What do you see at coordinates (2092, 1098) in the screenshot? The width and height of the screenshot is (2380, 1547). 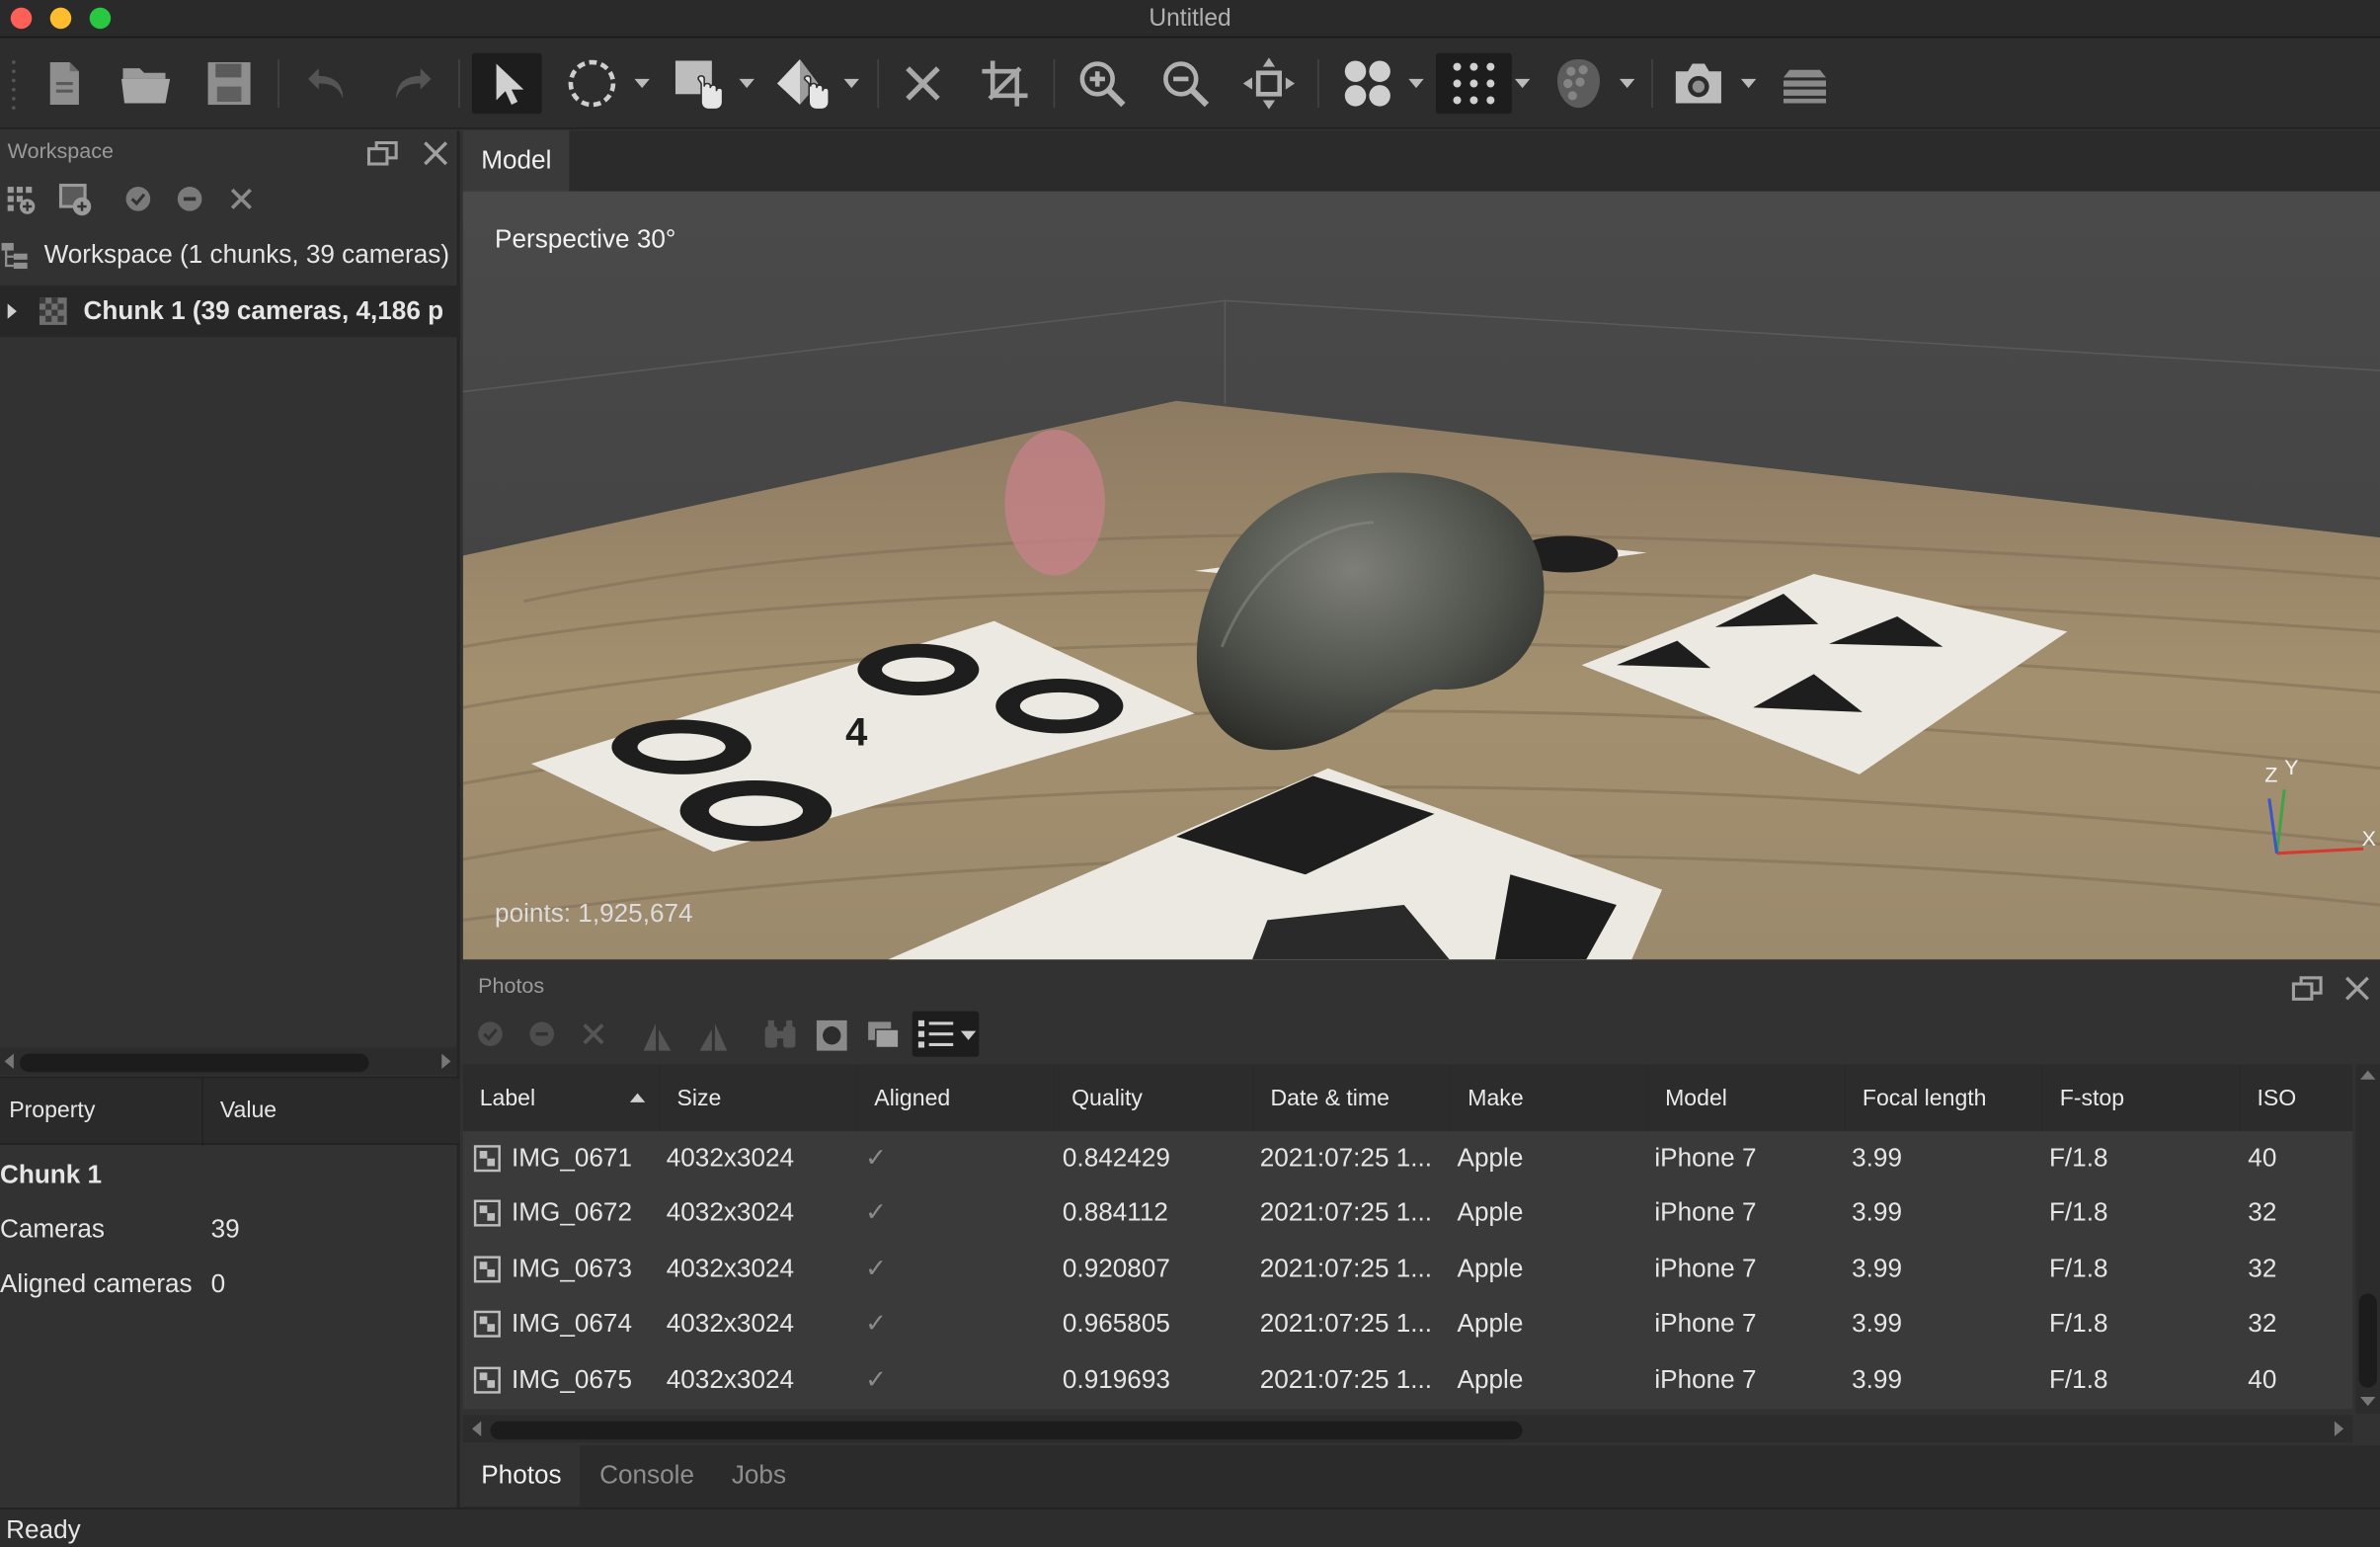 I see `column-header-text: F-stop` at bounding box center [2092, 1098].